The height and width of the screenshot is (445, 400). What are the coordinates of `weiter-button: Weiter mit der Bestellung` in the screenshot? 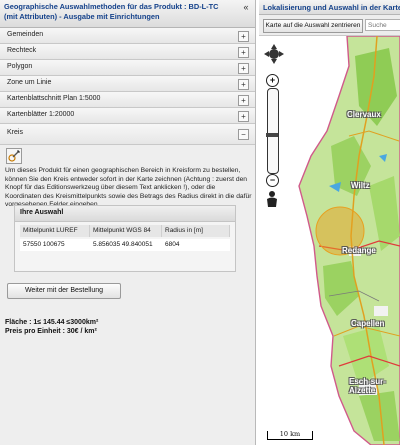 It's located at (64, 291).